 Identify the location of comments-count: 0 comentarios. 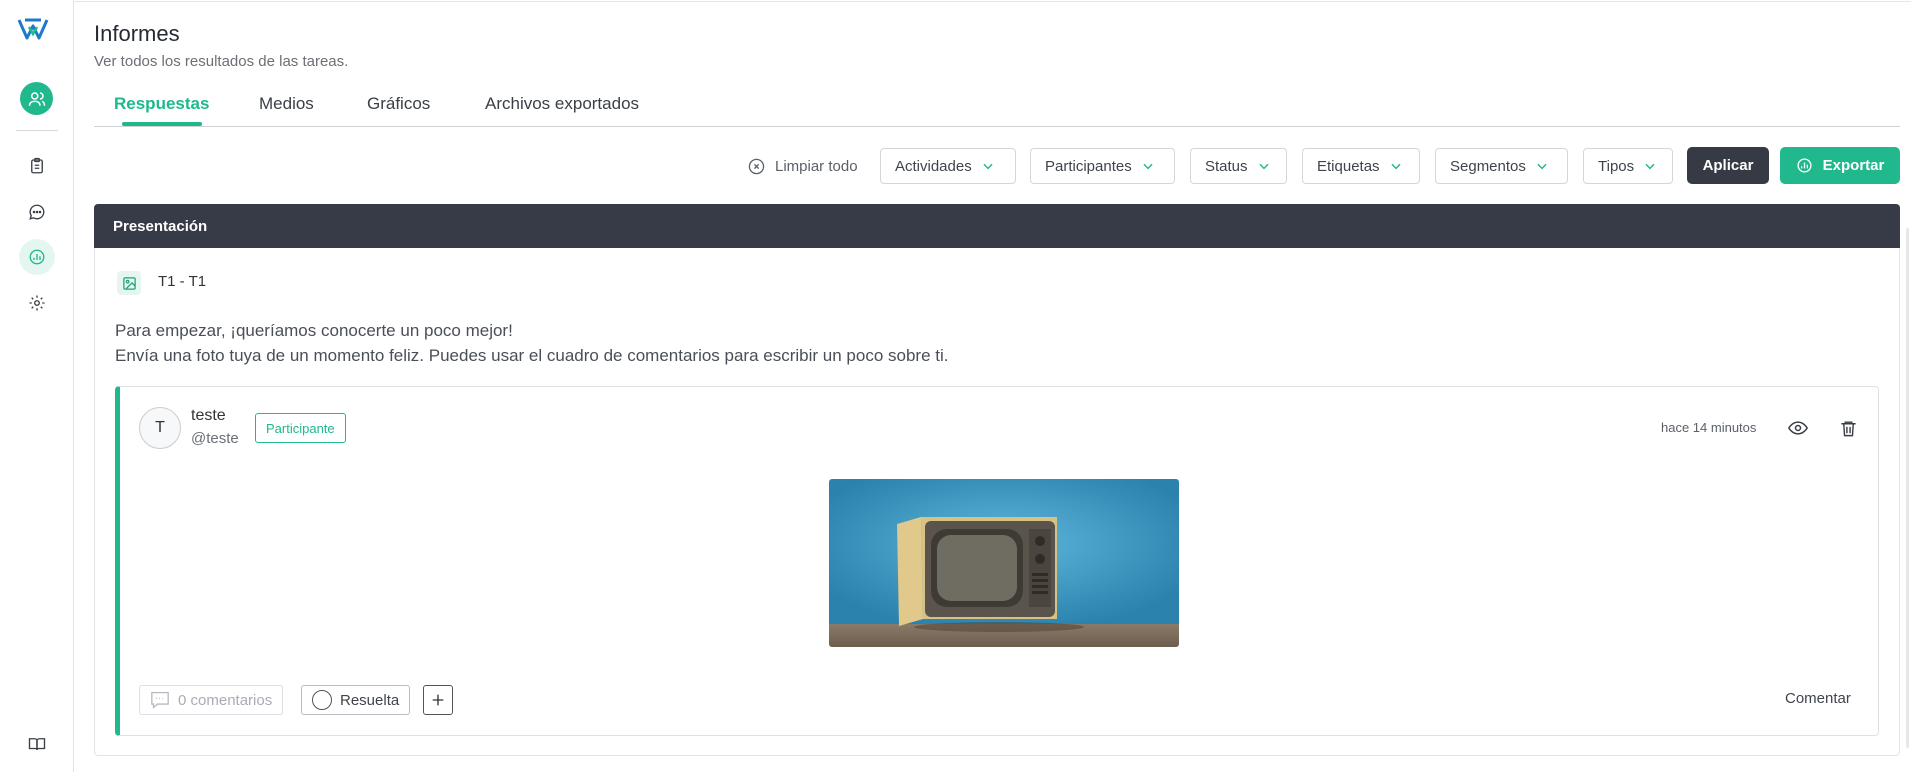
(211, 700).